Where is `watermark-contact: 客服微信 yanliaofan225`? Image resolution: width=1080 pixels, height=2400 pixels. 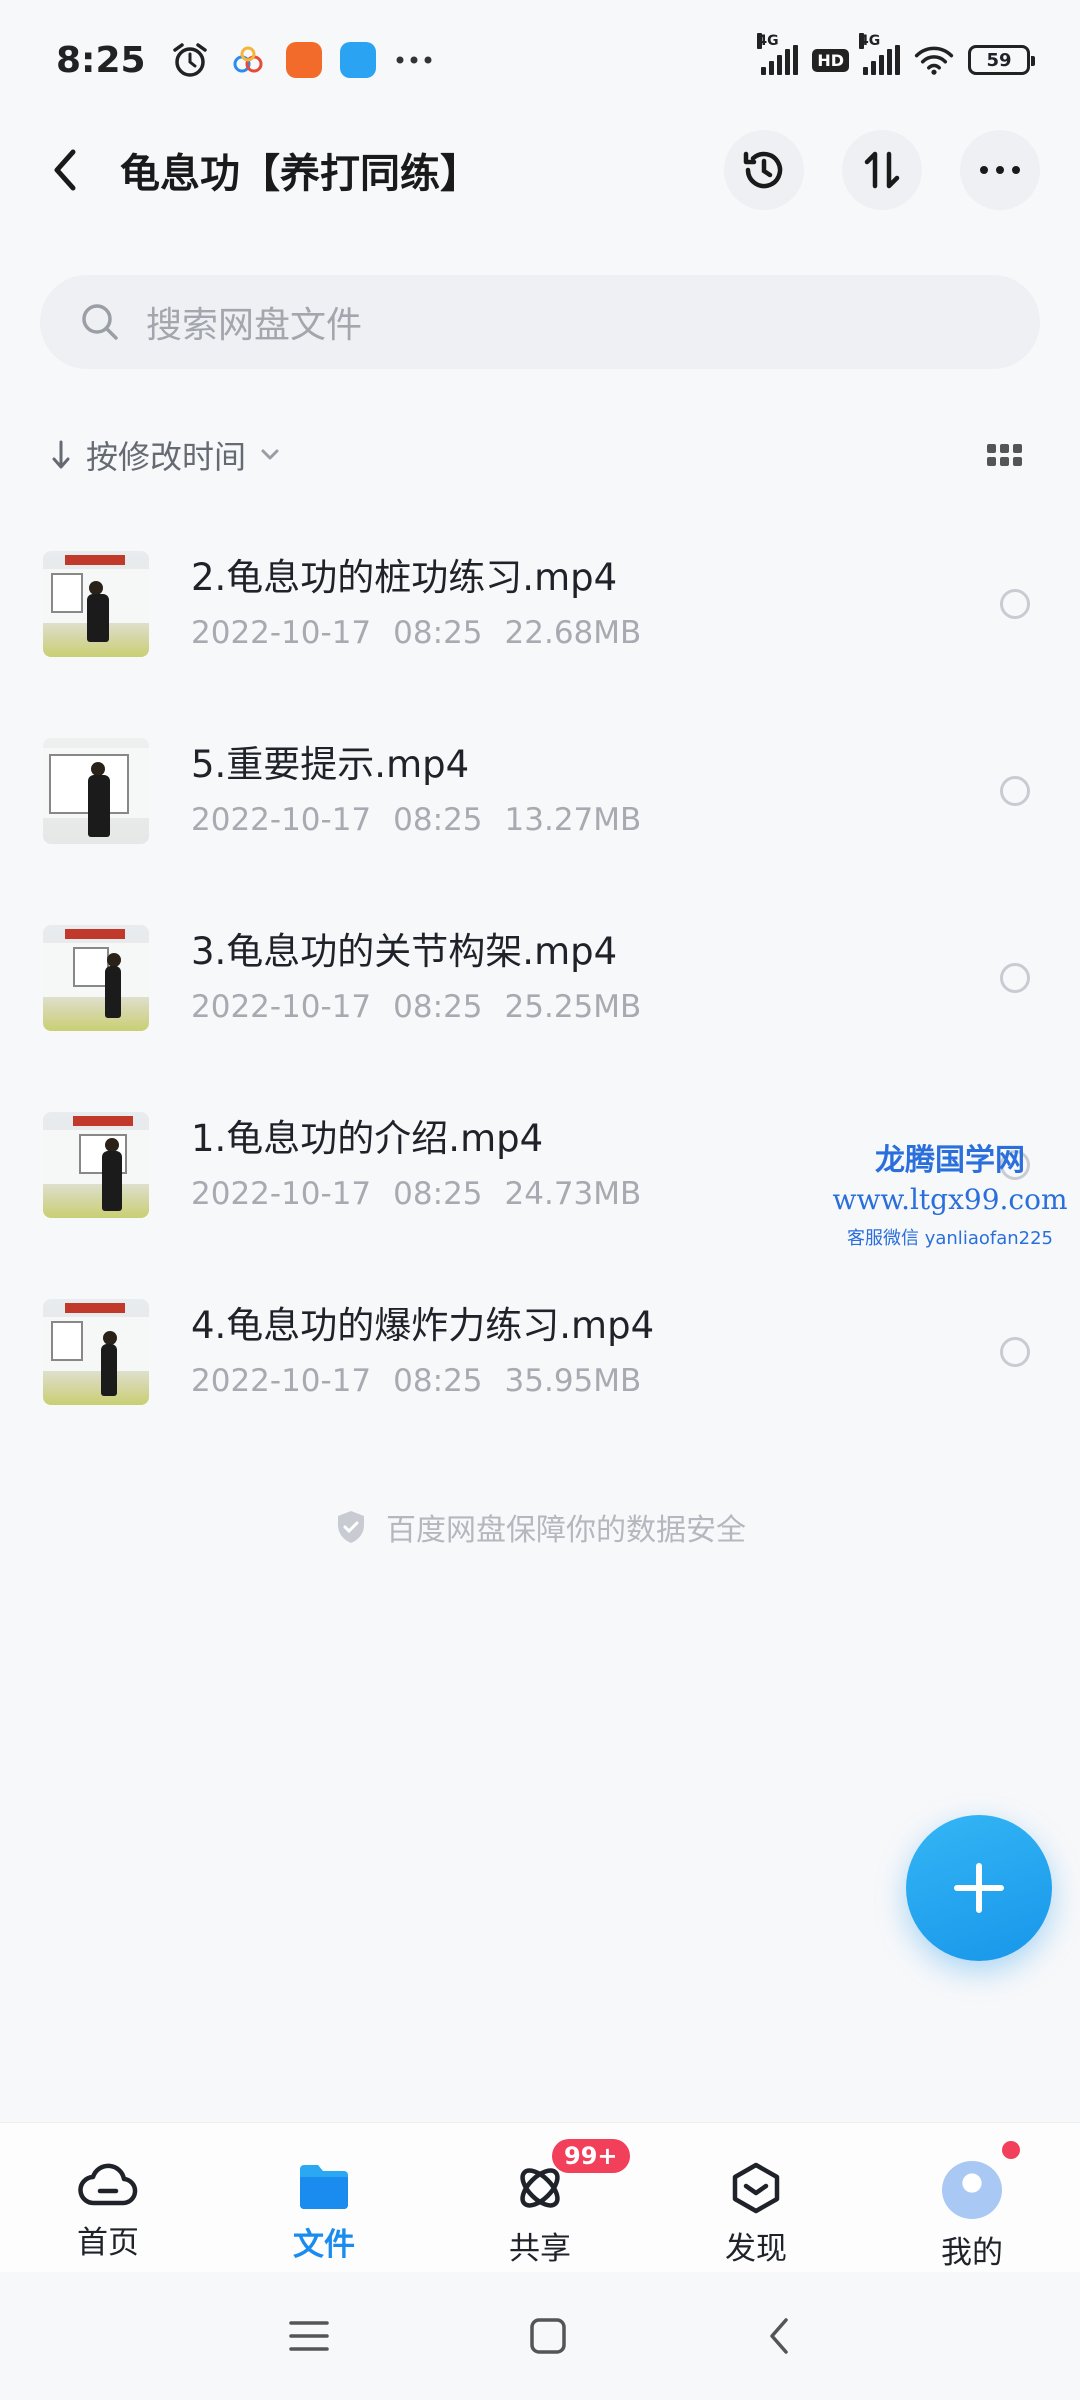
watermark-contact: 客服微信 yanliaofan225 is located at coordinates (950, 1238).